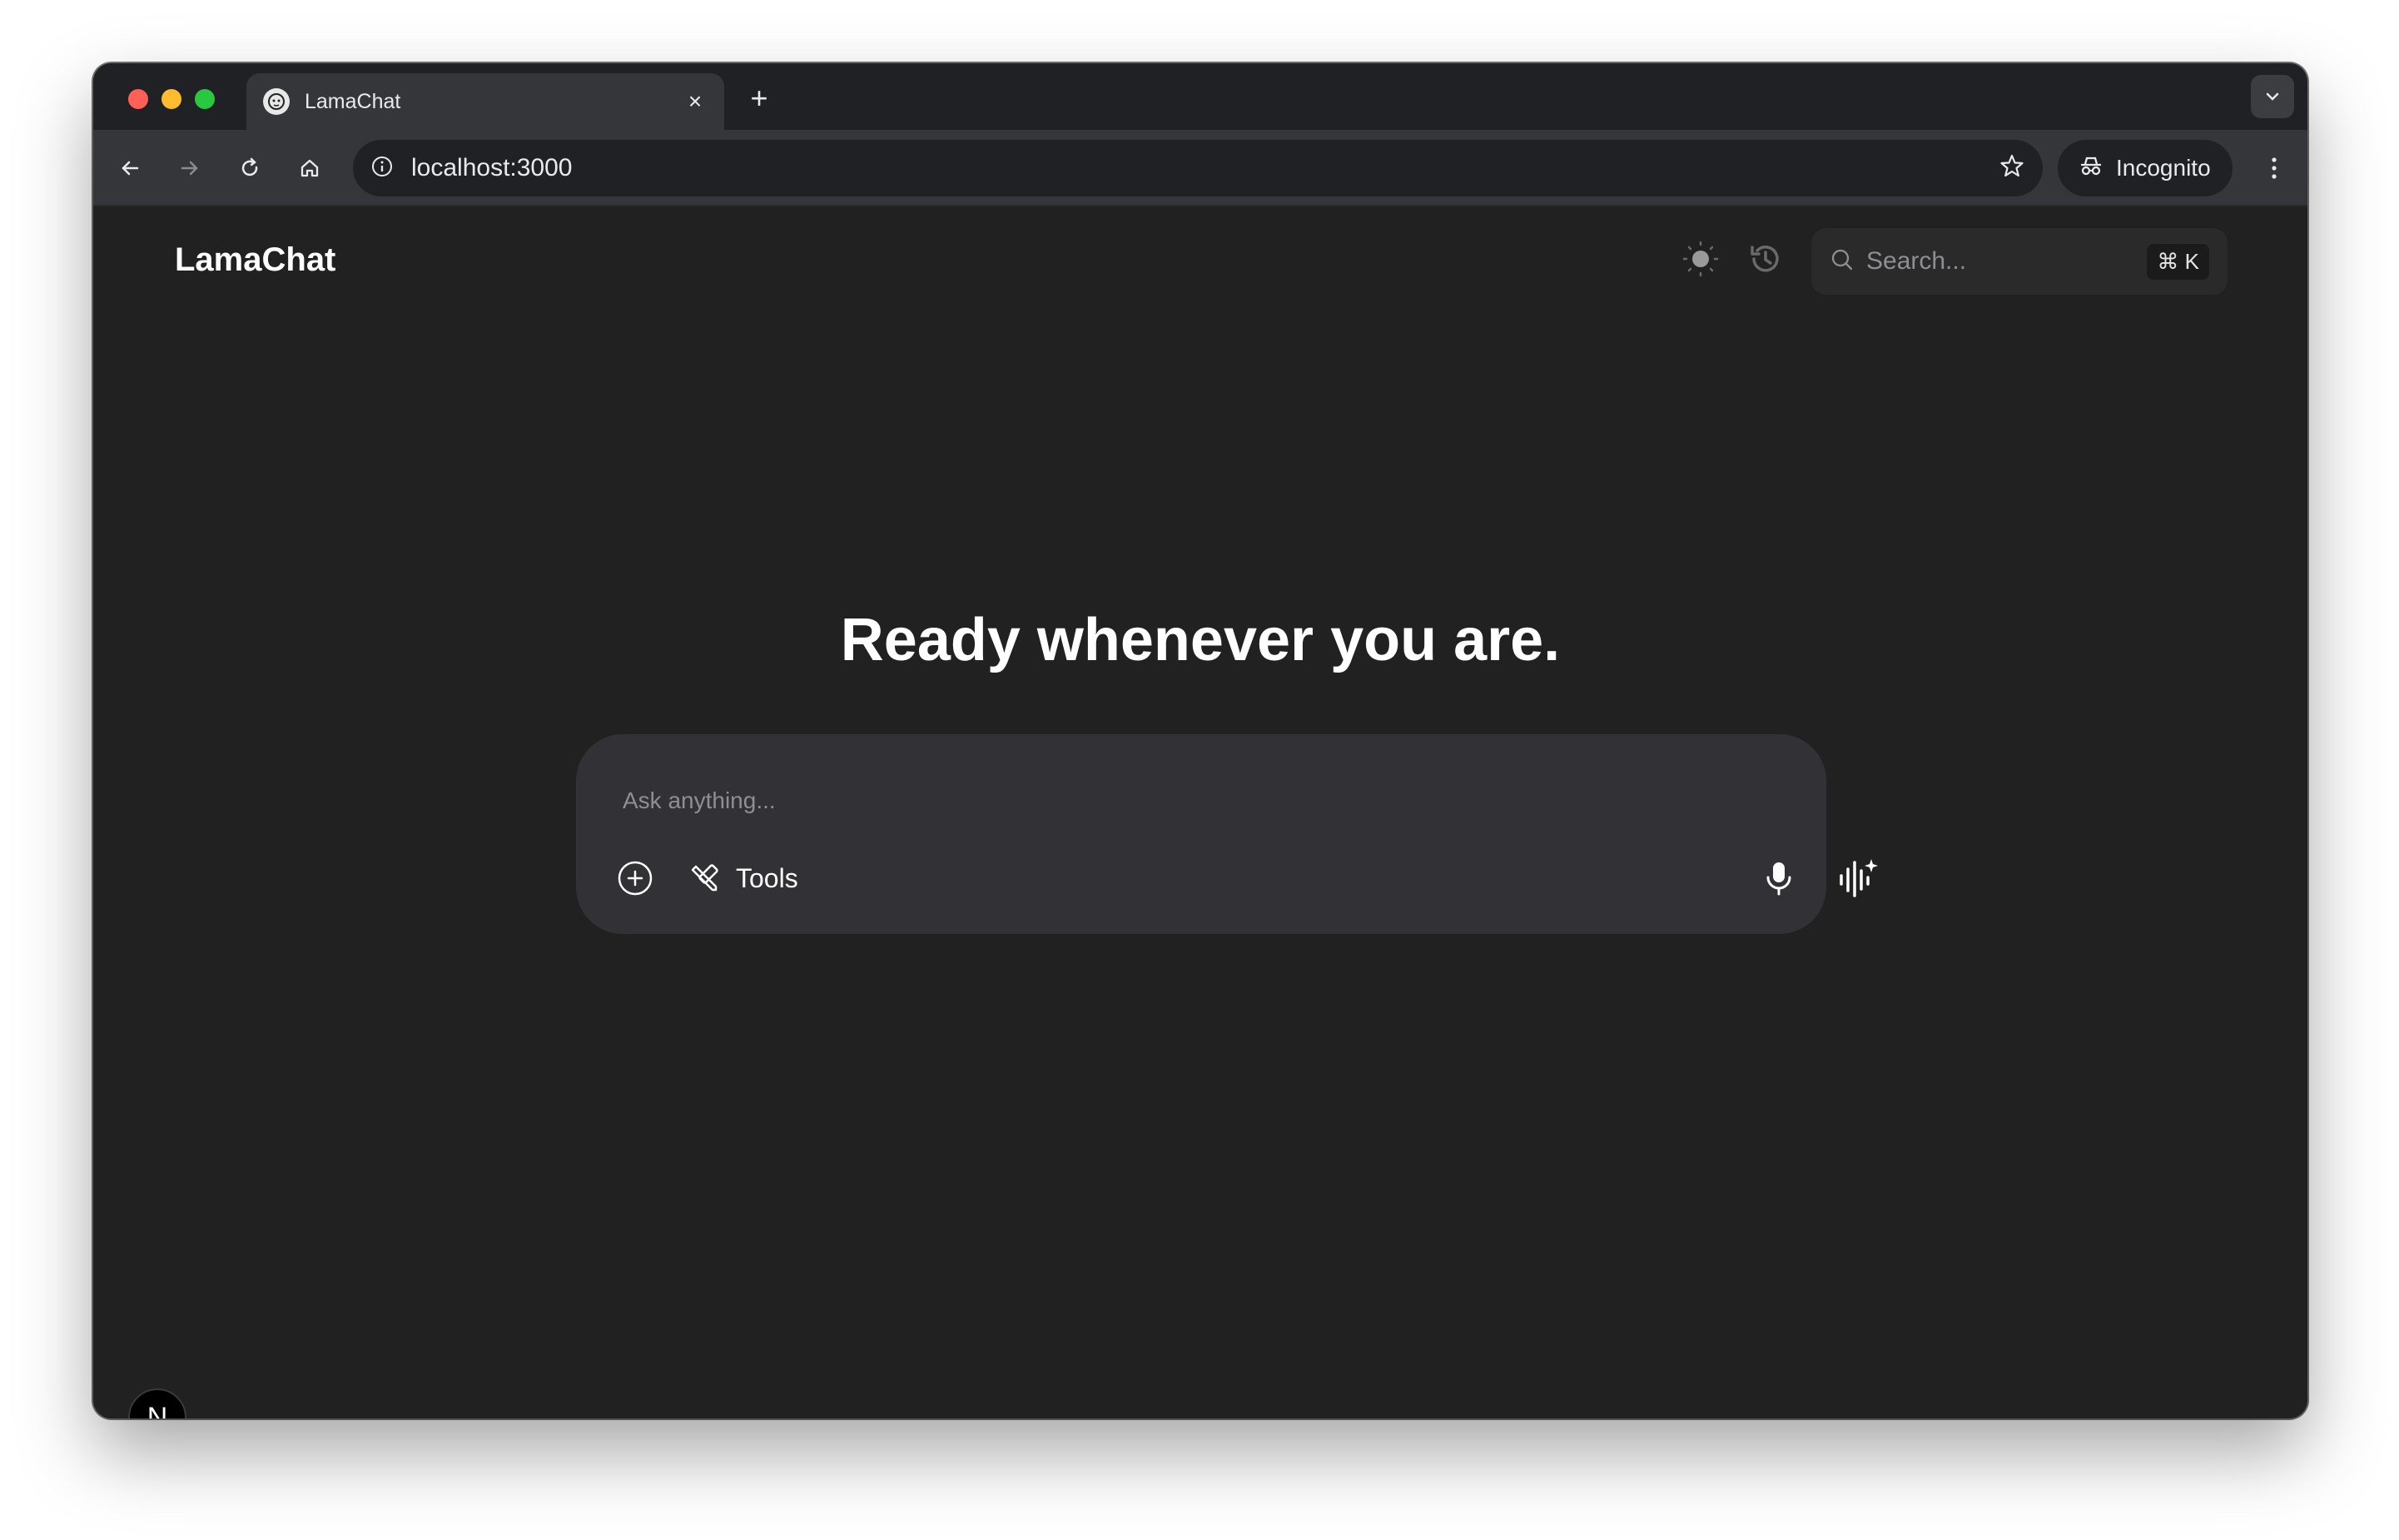 Image resolution: width=2399 pixels, height=1540 pixels. I want to click on maximize-window-button, so click(205, 99).